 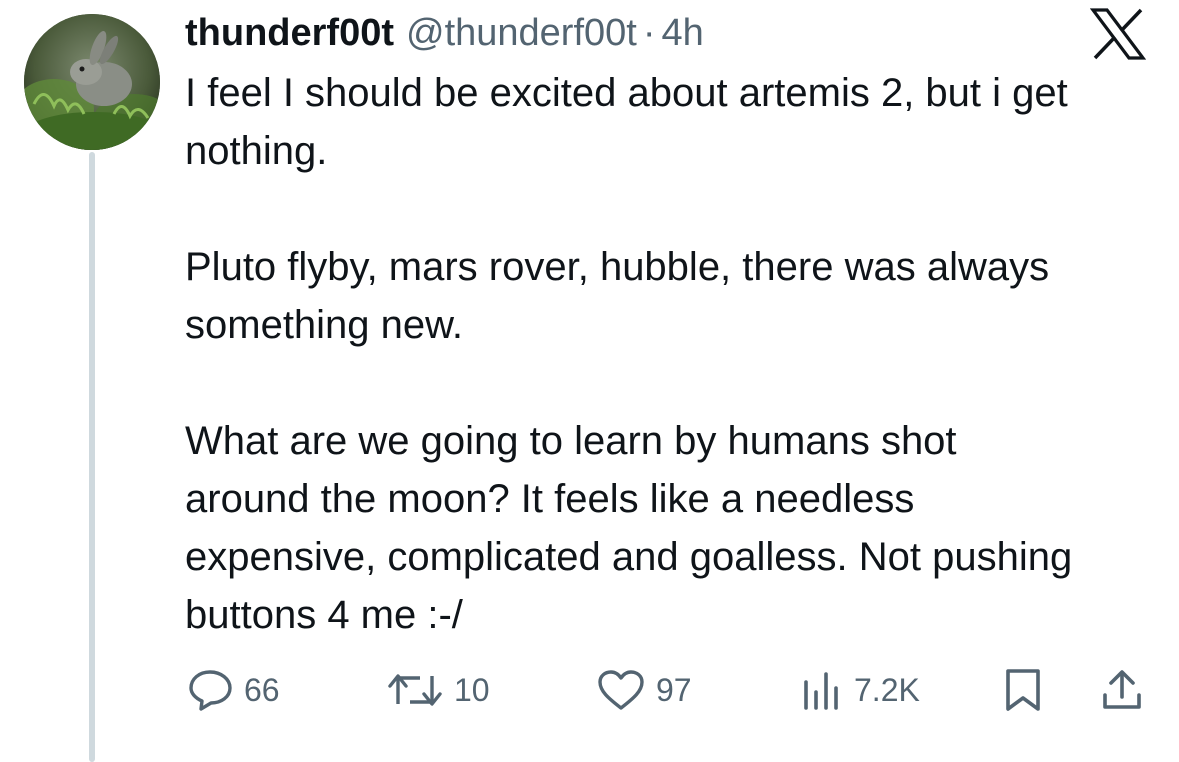 I want to click on repost-button: 10, so click(x=438, y=690).